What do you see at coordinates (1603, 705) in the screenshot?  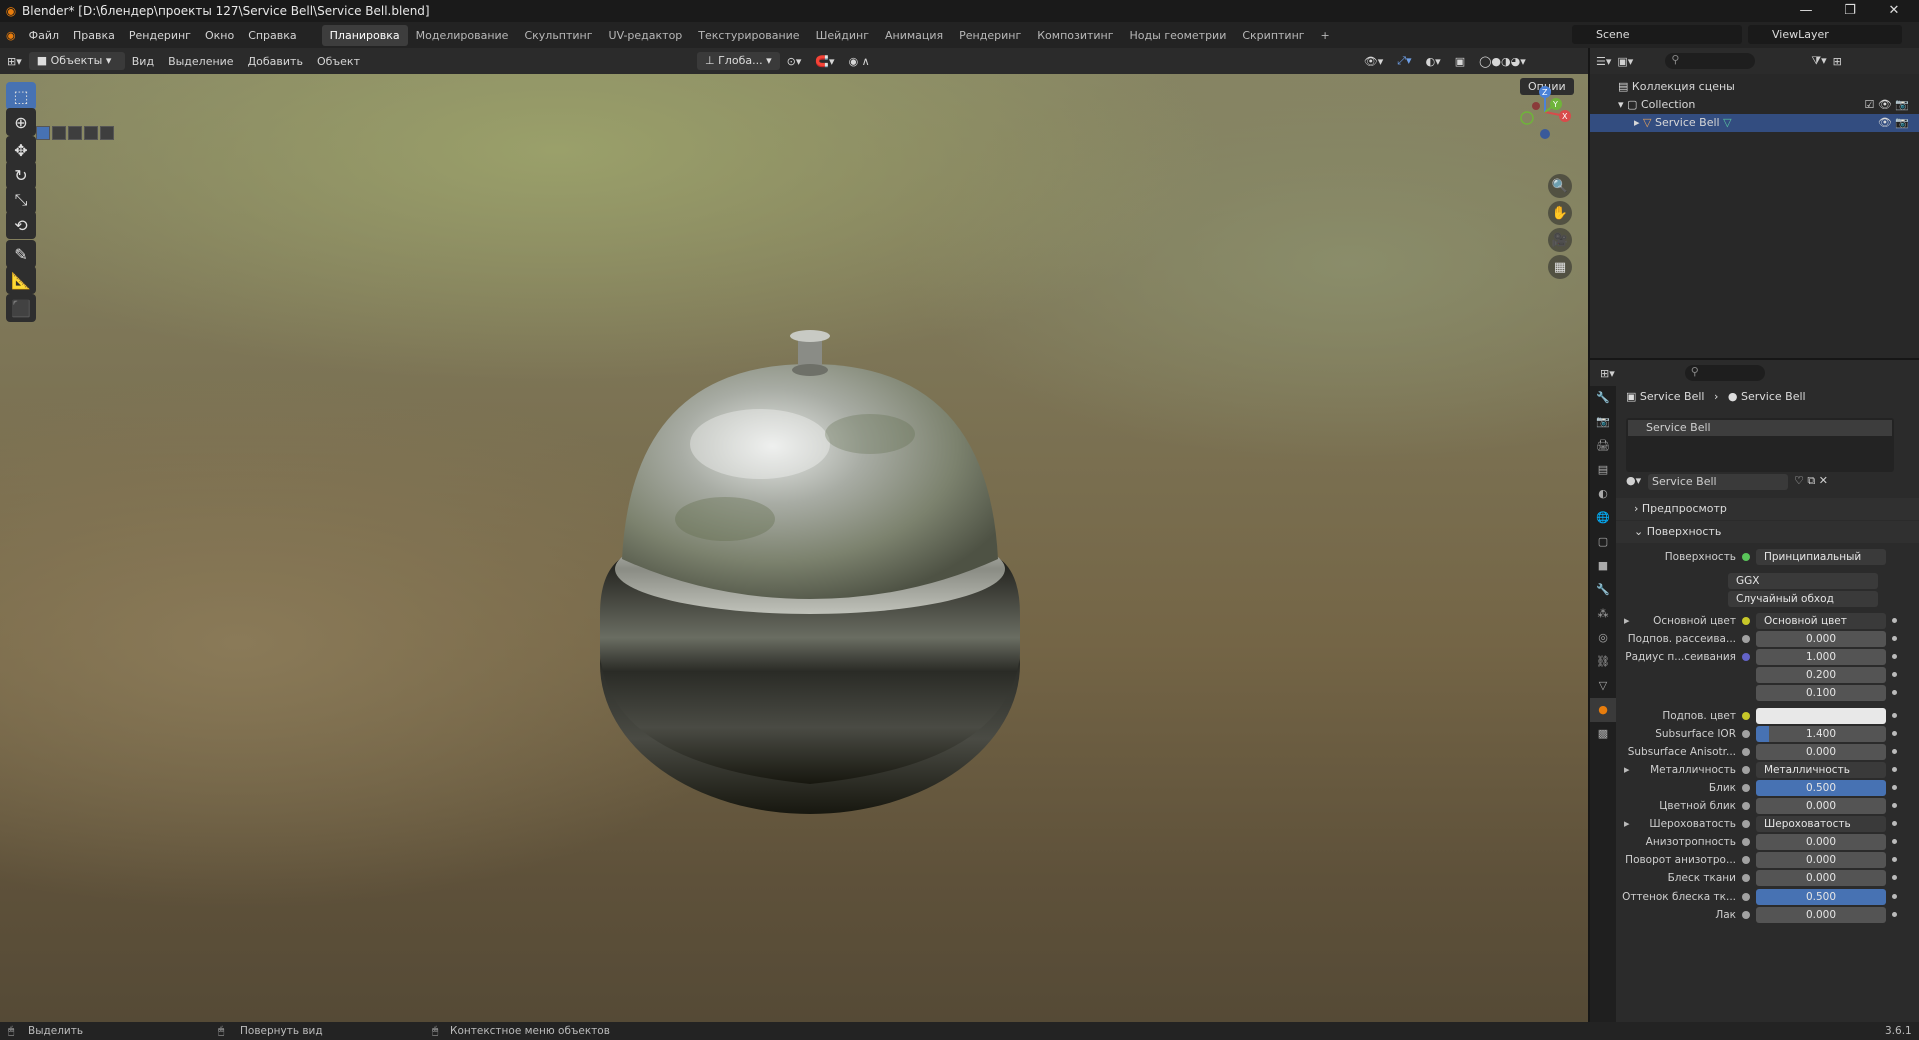 I see `properties-tabs: 🔧 📷 🖨 ▤ ◐ 🌐 ▢ ■ 🔧 ⁂ ◎ ⛓ ▽ ● ▩` at bounding box center [1603, 705].